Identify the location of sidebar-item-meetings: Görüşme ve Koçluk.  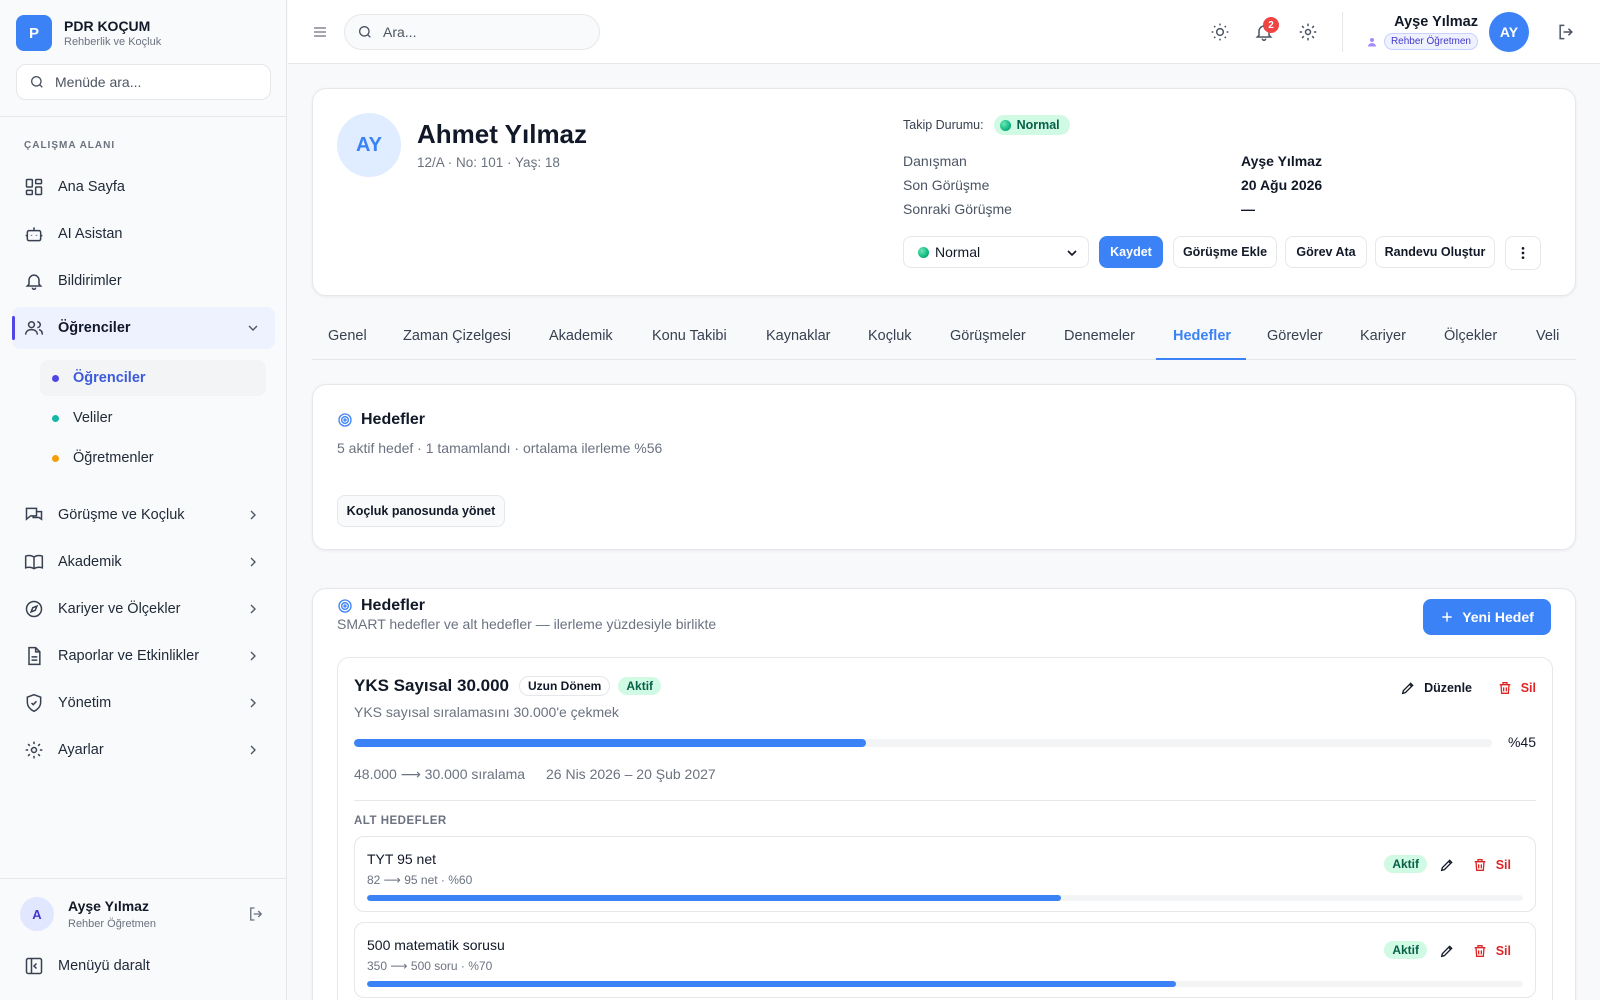
(143, 515).